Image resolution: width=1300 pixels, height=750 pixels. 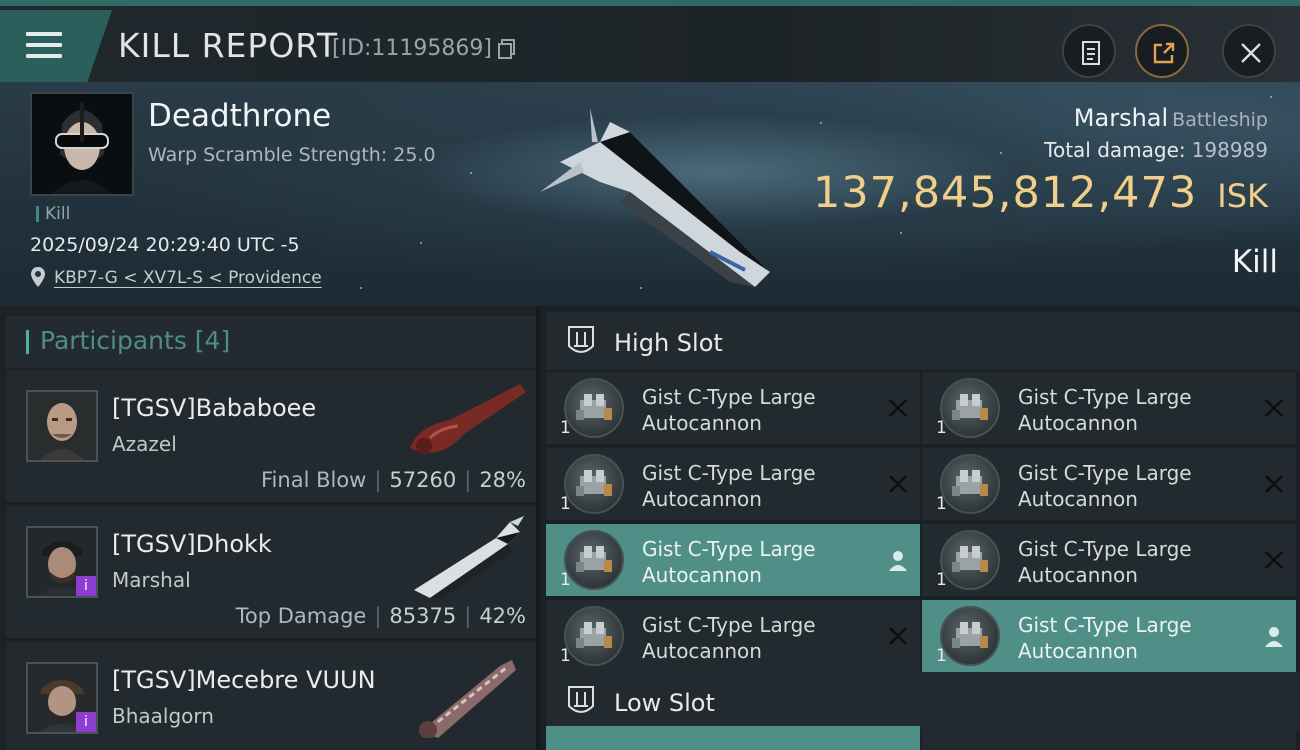 I want to click on dropped-person-icon, so click(x=1274, y=639).